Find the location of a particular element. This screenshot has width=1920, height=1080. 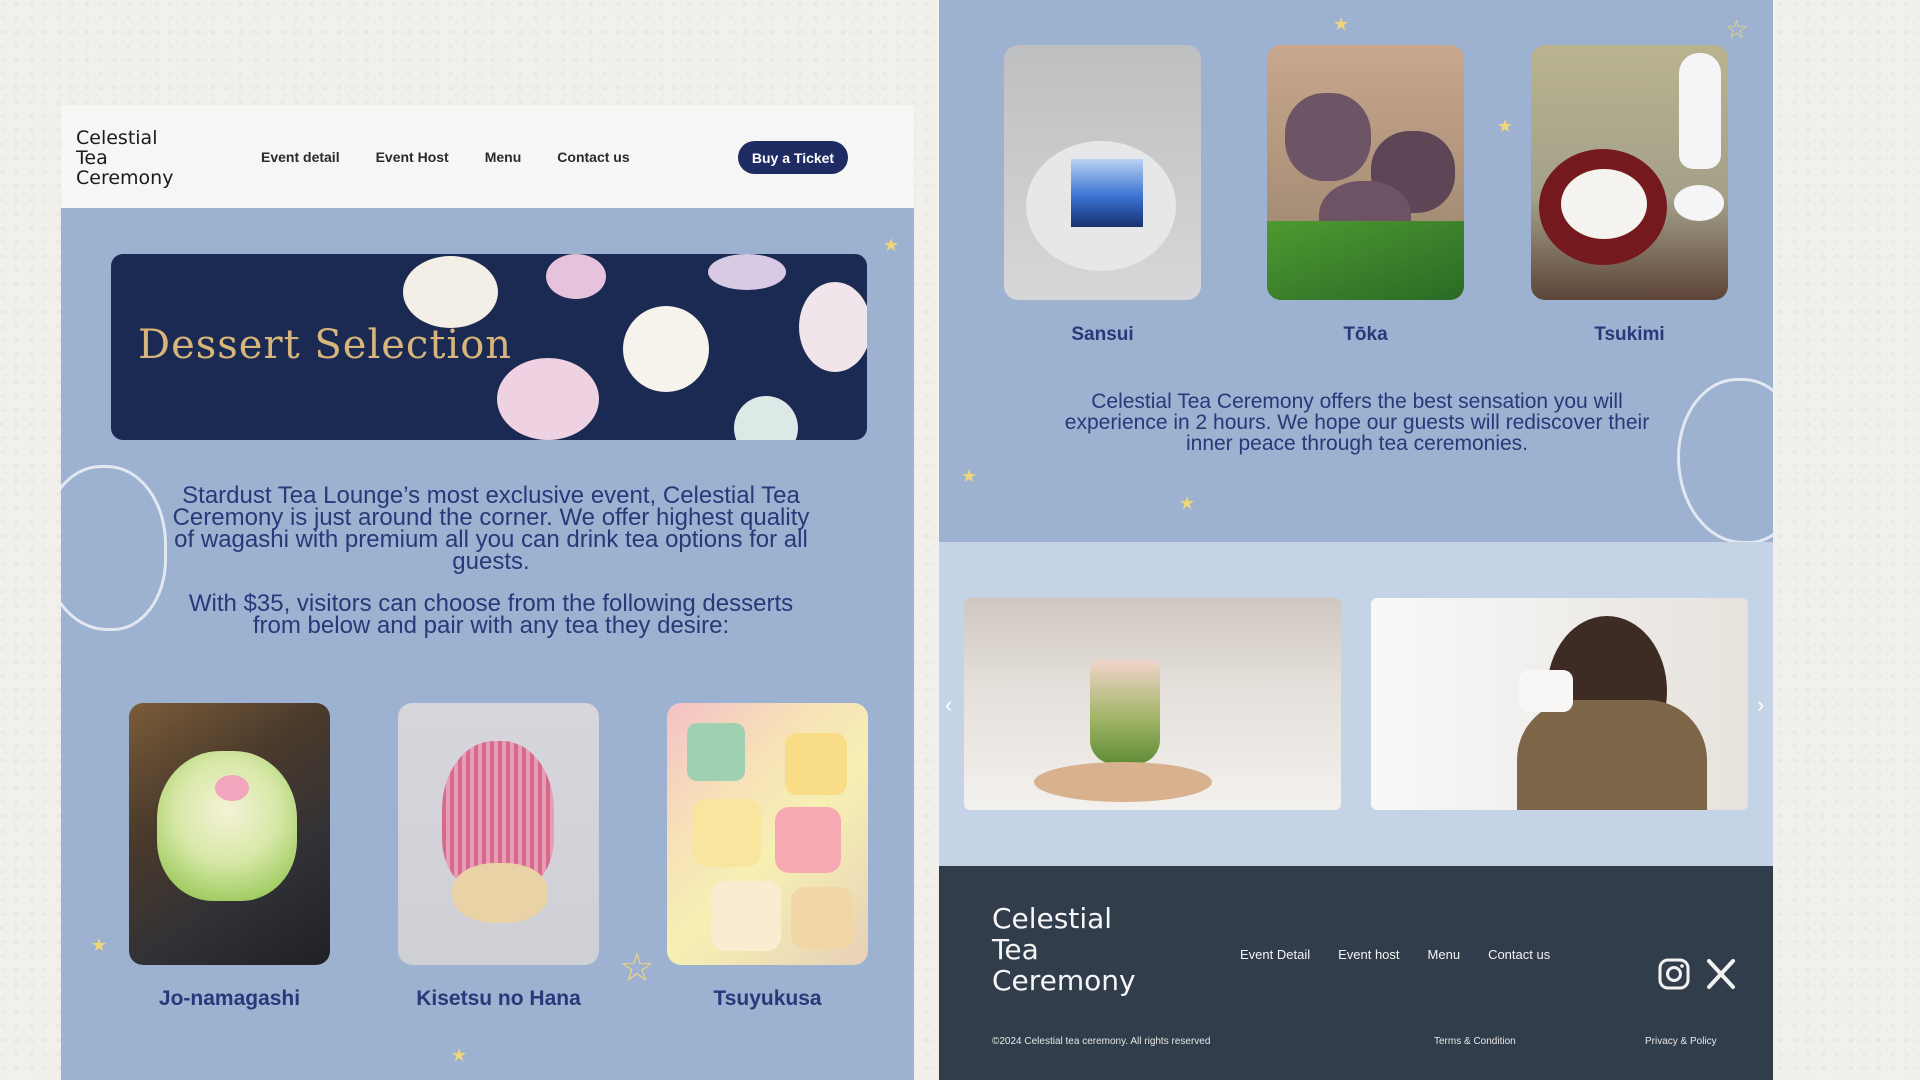

x-twitter-icon is located at coordinates (1721, 974).